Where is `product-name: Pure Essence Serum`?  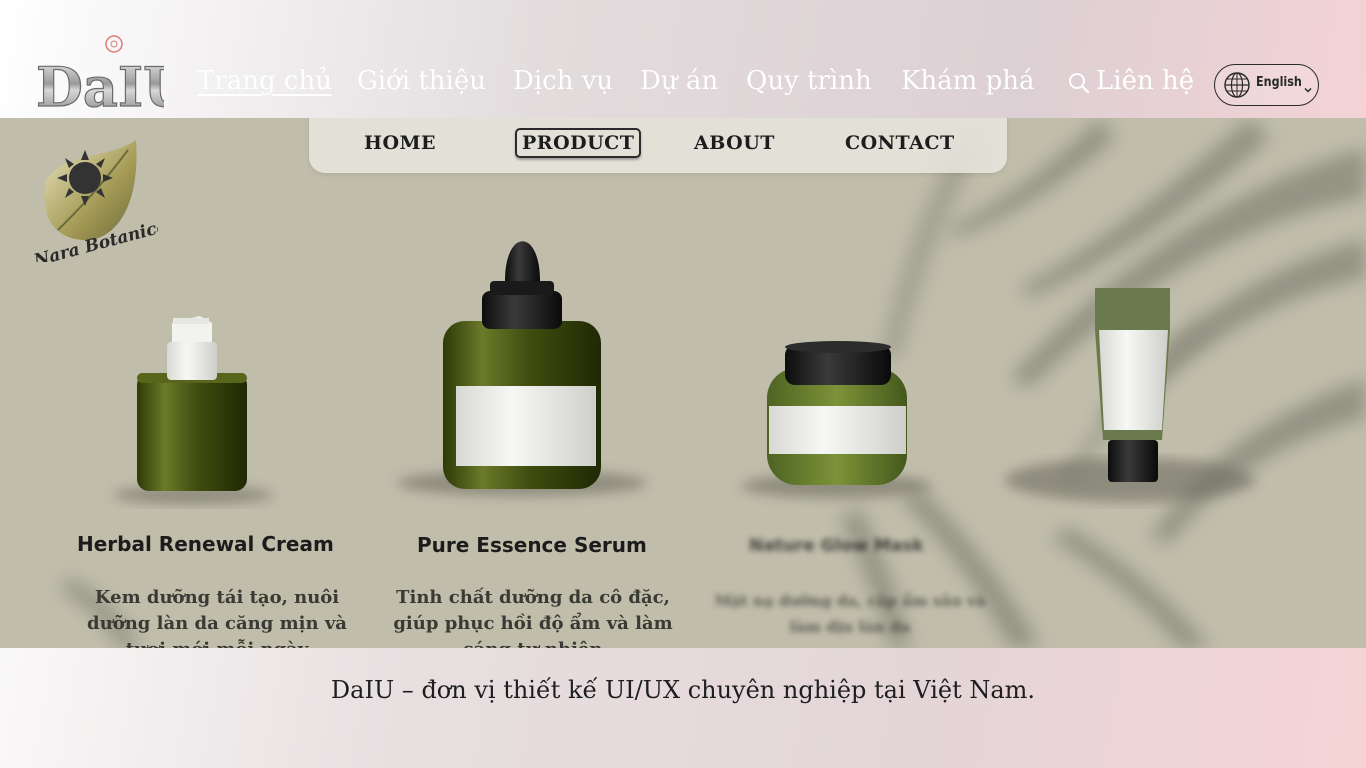
product-name: Pure Essence Serum is located at coordinates (532, 545).